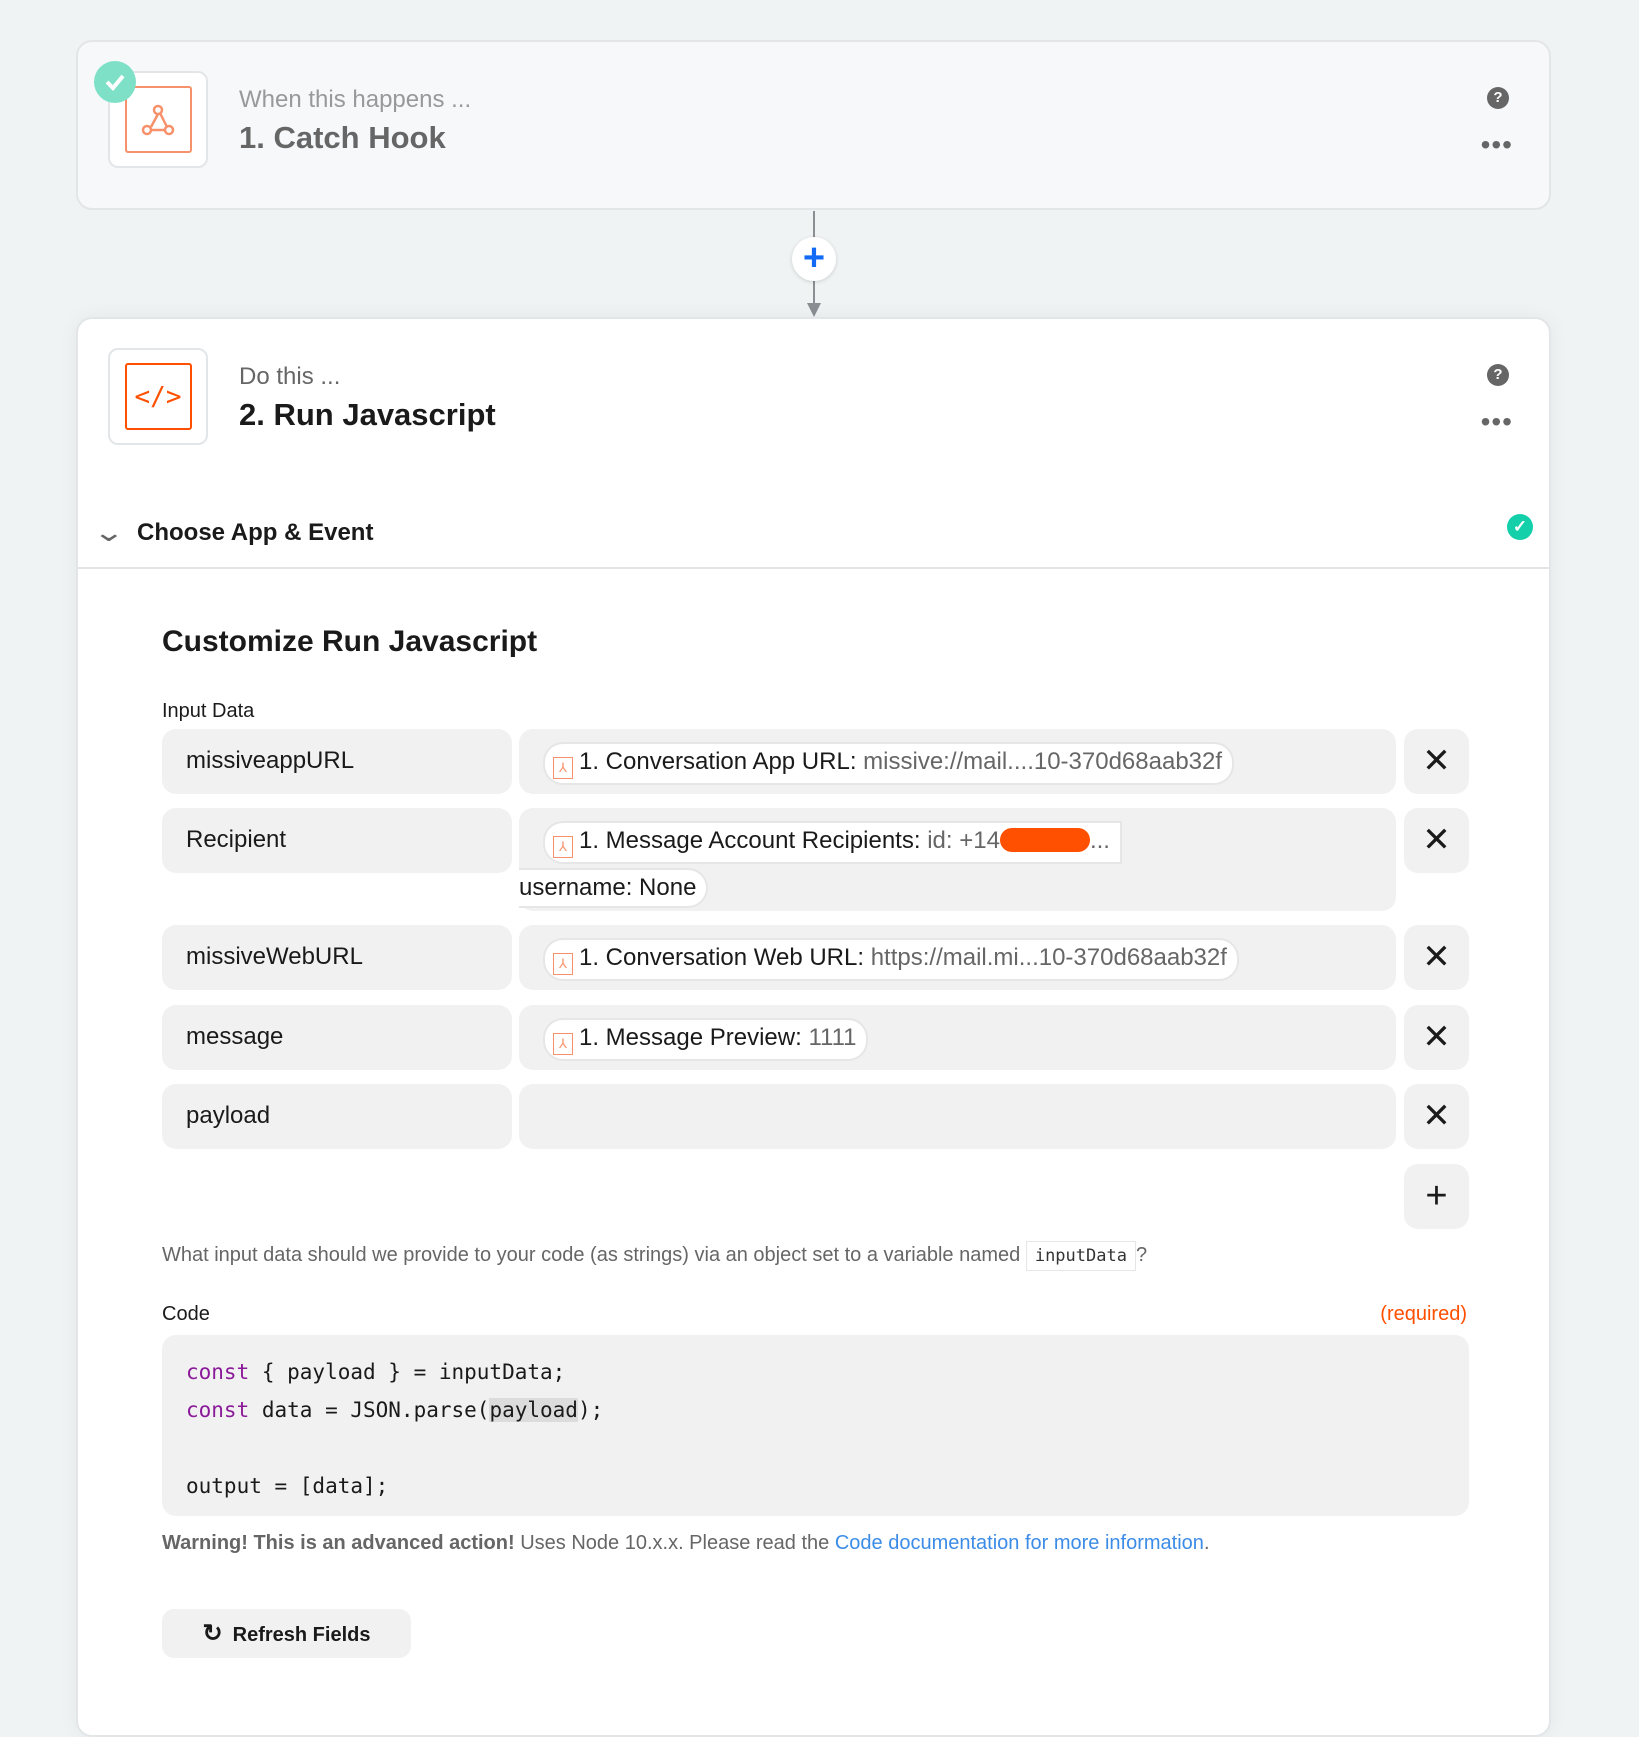 The image size is (1639, 1737). Describe the element at coordinates (1423, 1314) in the screenshot. I see `required-label: (required)` at that location.